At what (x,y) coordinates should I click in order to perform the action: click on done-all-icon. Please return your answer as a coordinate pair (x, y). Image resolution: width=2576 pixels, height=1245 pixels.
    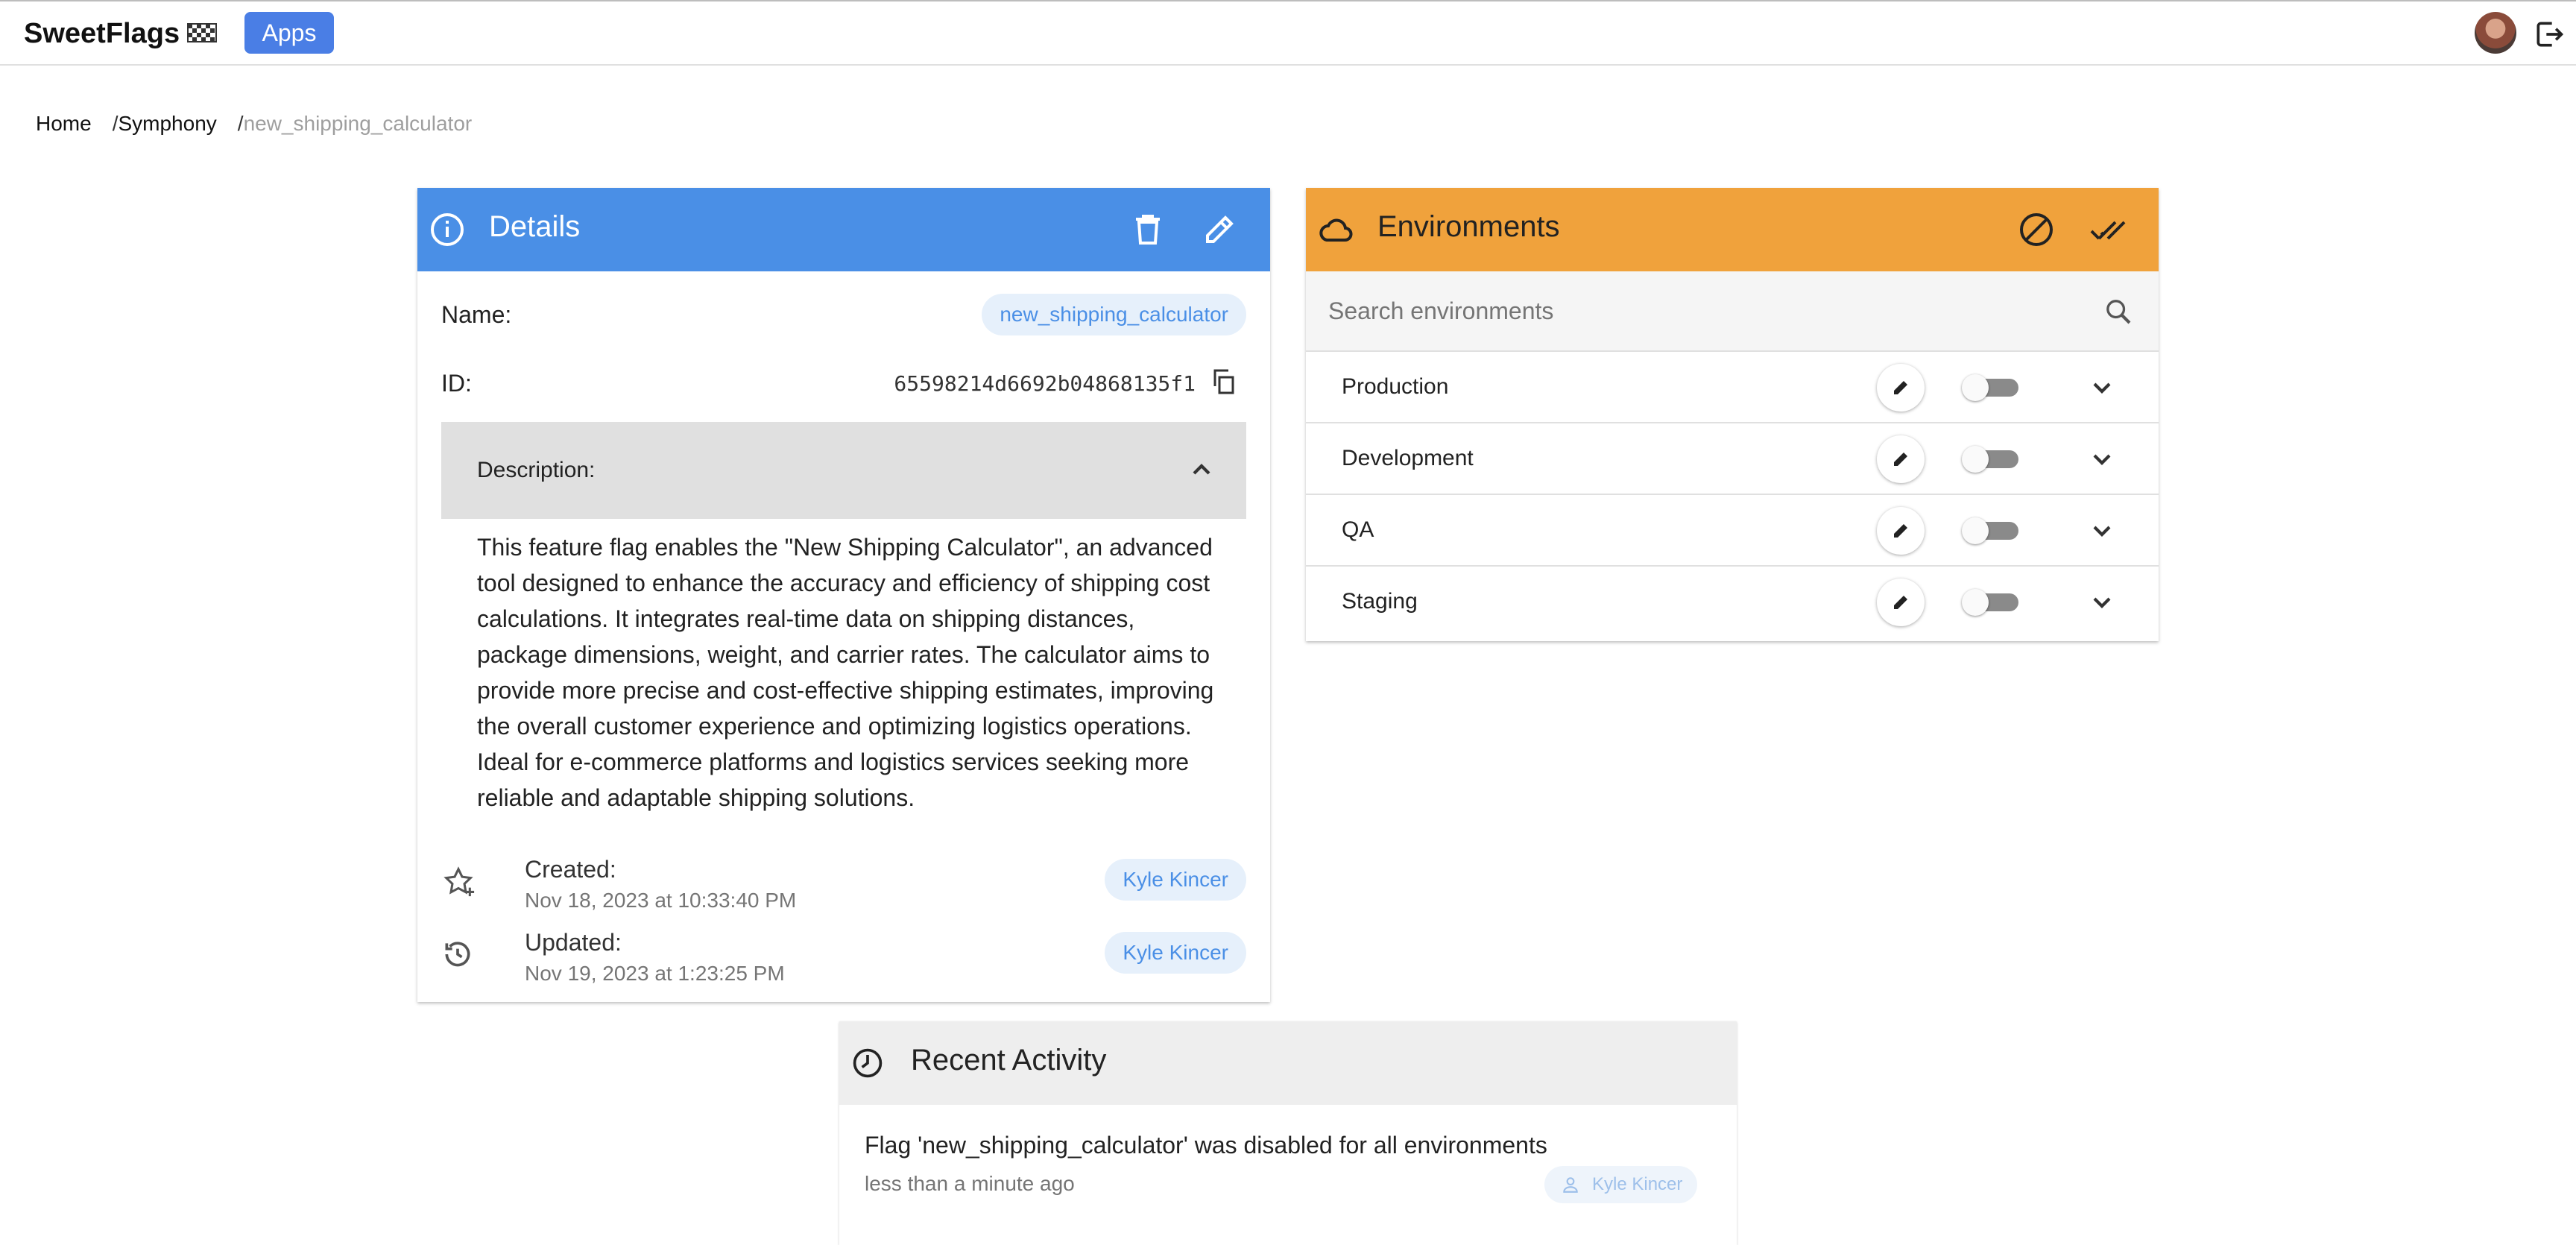
    Looking at the image, I should click on (2108, 230).